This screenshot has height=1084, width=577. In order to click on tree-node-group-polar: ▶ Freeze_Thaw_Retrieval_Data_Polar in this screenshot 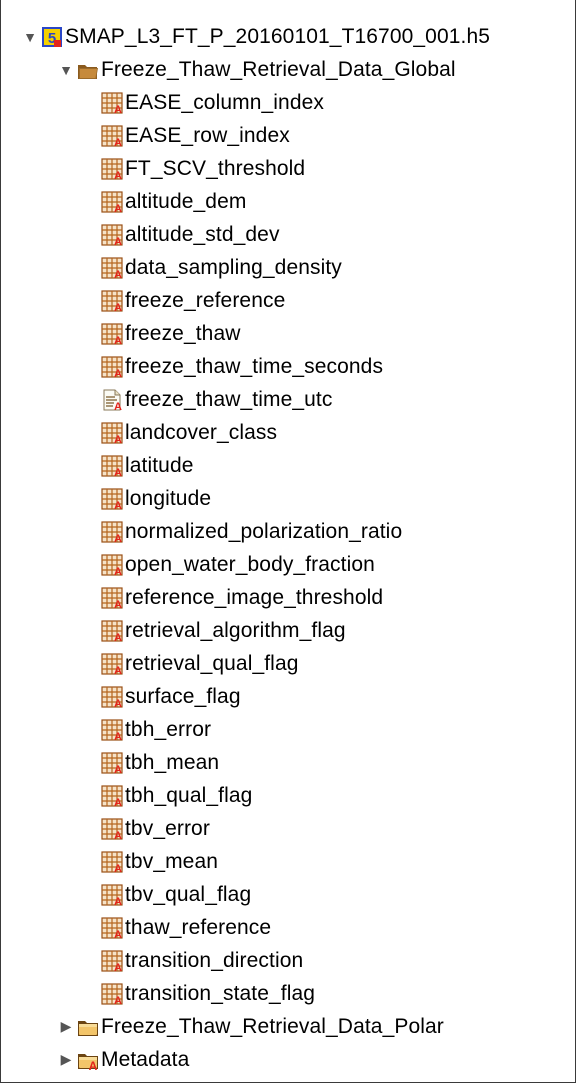, I will do `click(251, 1026)`.